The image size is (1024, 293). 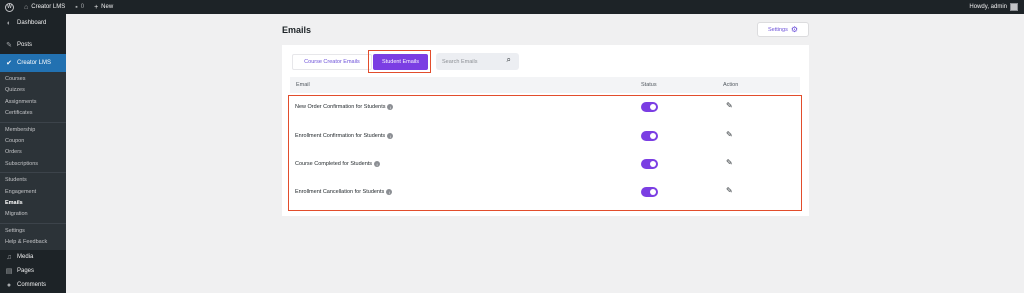 What do you see at coordinates (96, 7) in the screenshot?
I see `plus-icon: +` at bounding box center [96, 7].